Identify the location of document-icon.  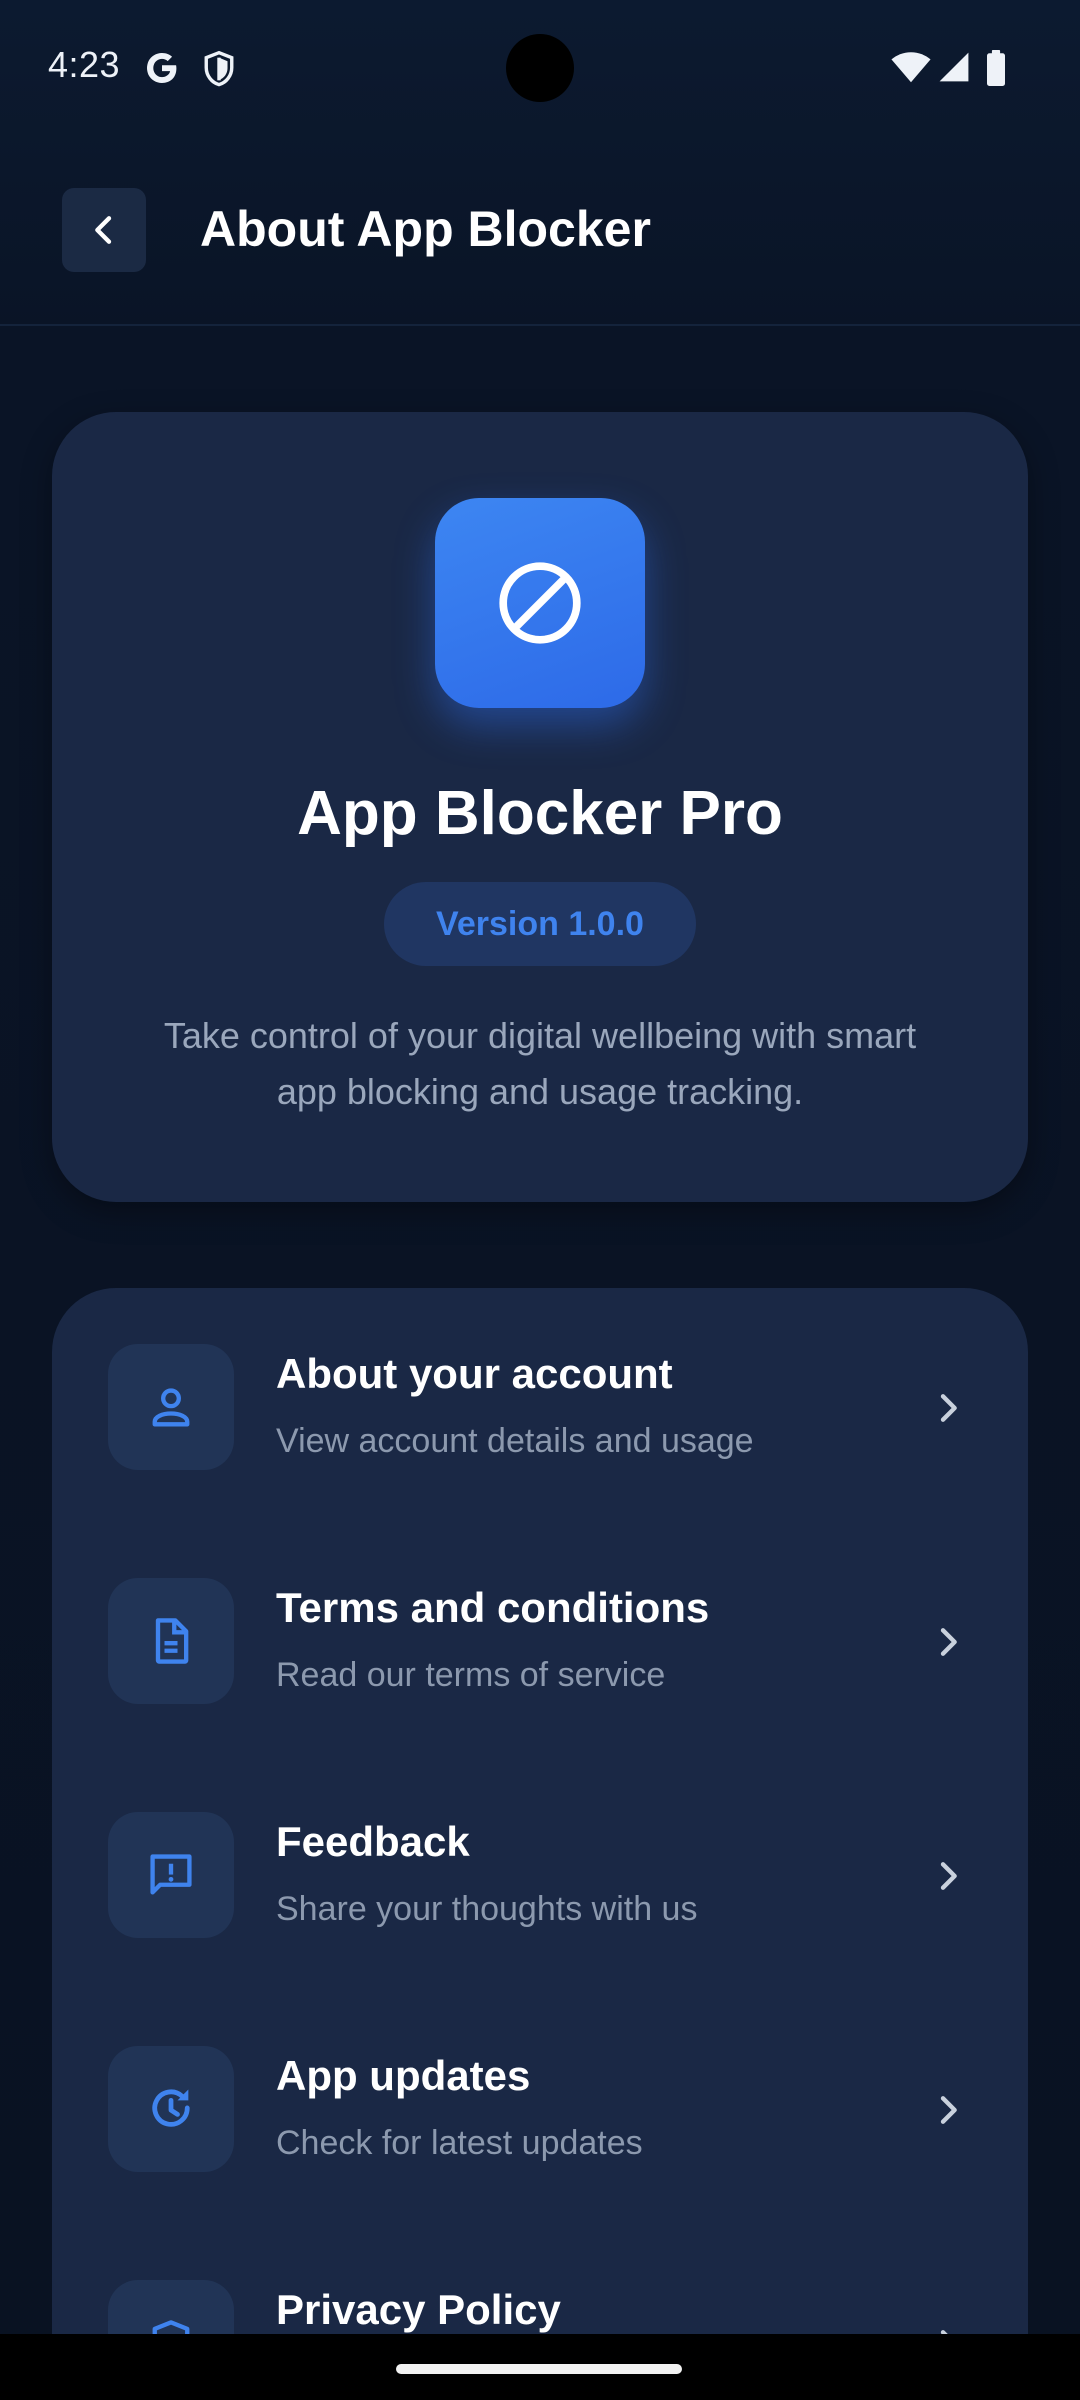
(172, 1641).